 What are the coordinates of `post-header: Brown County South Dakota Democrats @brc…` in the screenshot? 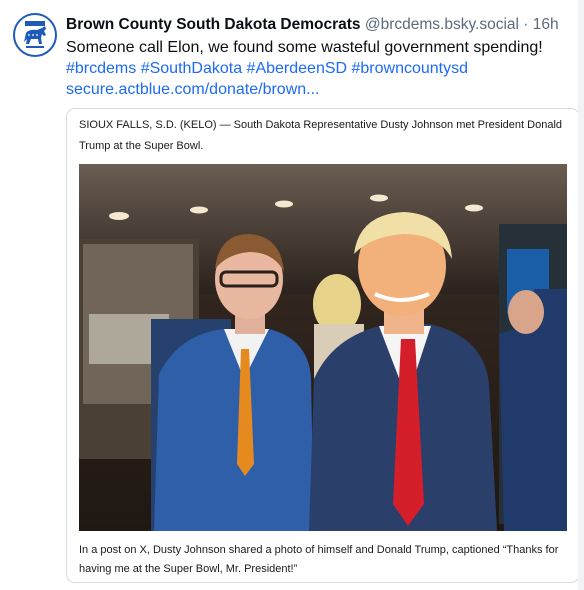 It's located at (320, 25).